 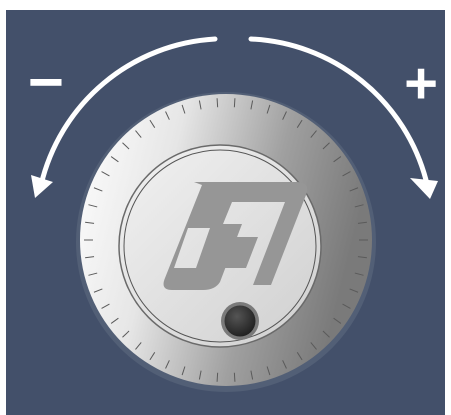 I want to click on decrease-label: −, so click(x=46, y=82).